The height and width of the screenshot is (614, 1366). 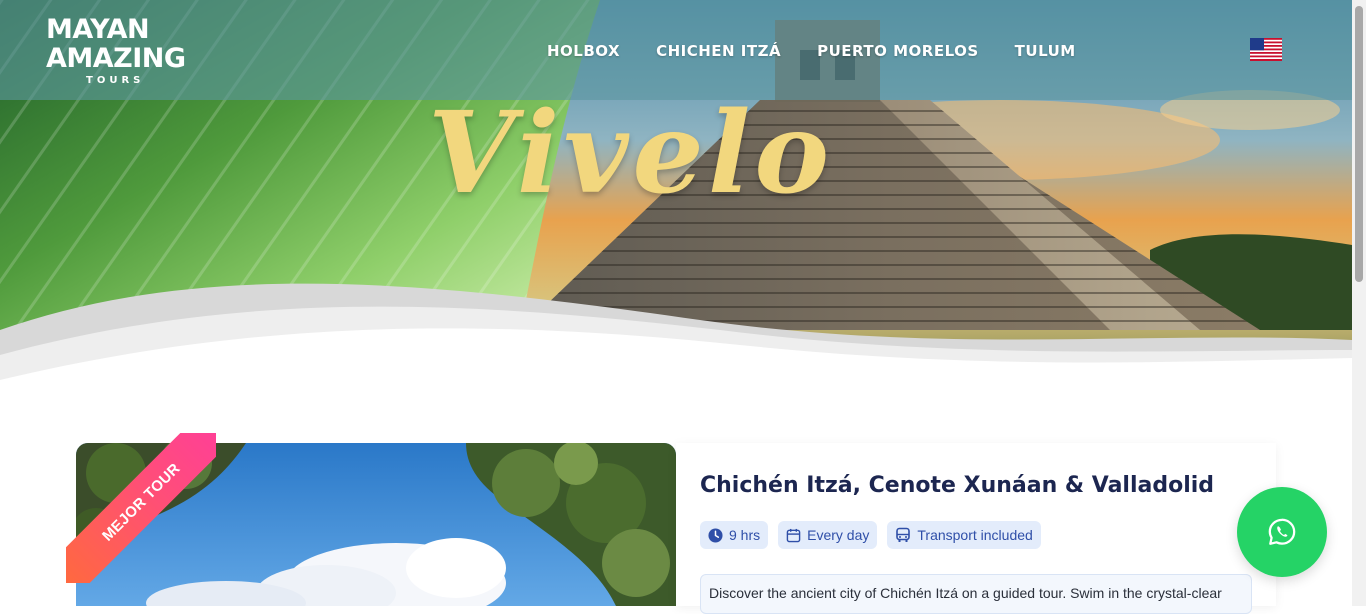 I want to click on best-tour-ribbon: MEJOR TOUR, so click(x=141, y=508).